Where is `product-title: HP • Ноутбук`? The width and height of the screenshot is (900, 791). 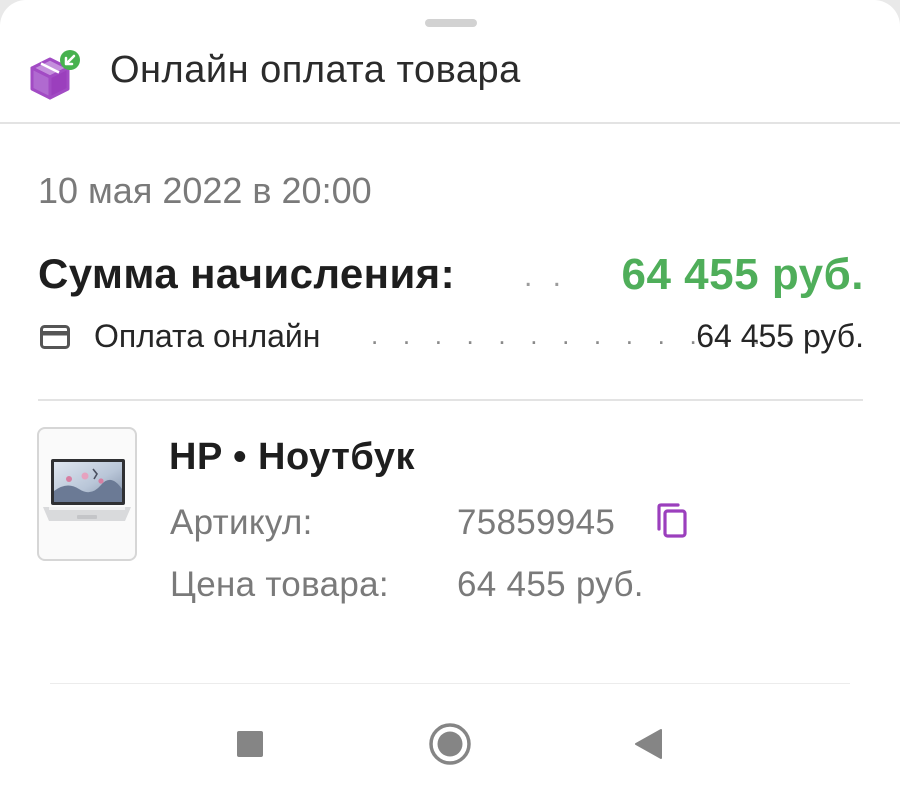
product-title: HP • Ноутбук is located at coordinates (292, 457).